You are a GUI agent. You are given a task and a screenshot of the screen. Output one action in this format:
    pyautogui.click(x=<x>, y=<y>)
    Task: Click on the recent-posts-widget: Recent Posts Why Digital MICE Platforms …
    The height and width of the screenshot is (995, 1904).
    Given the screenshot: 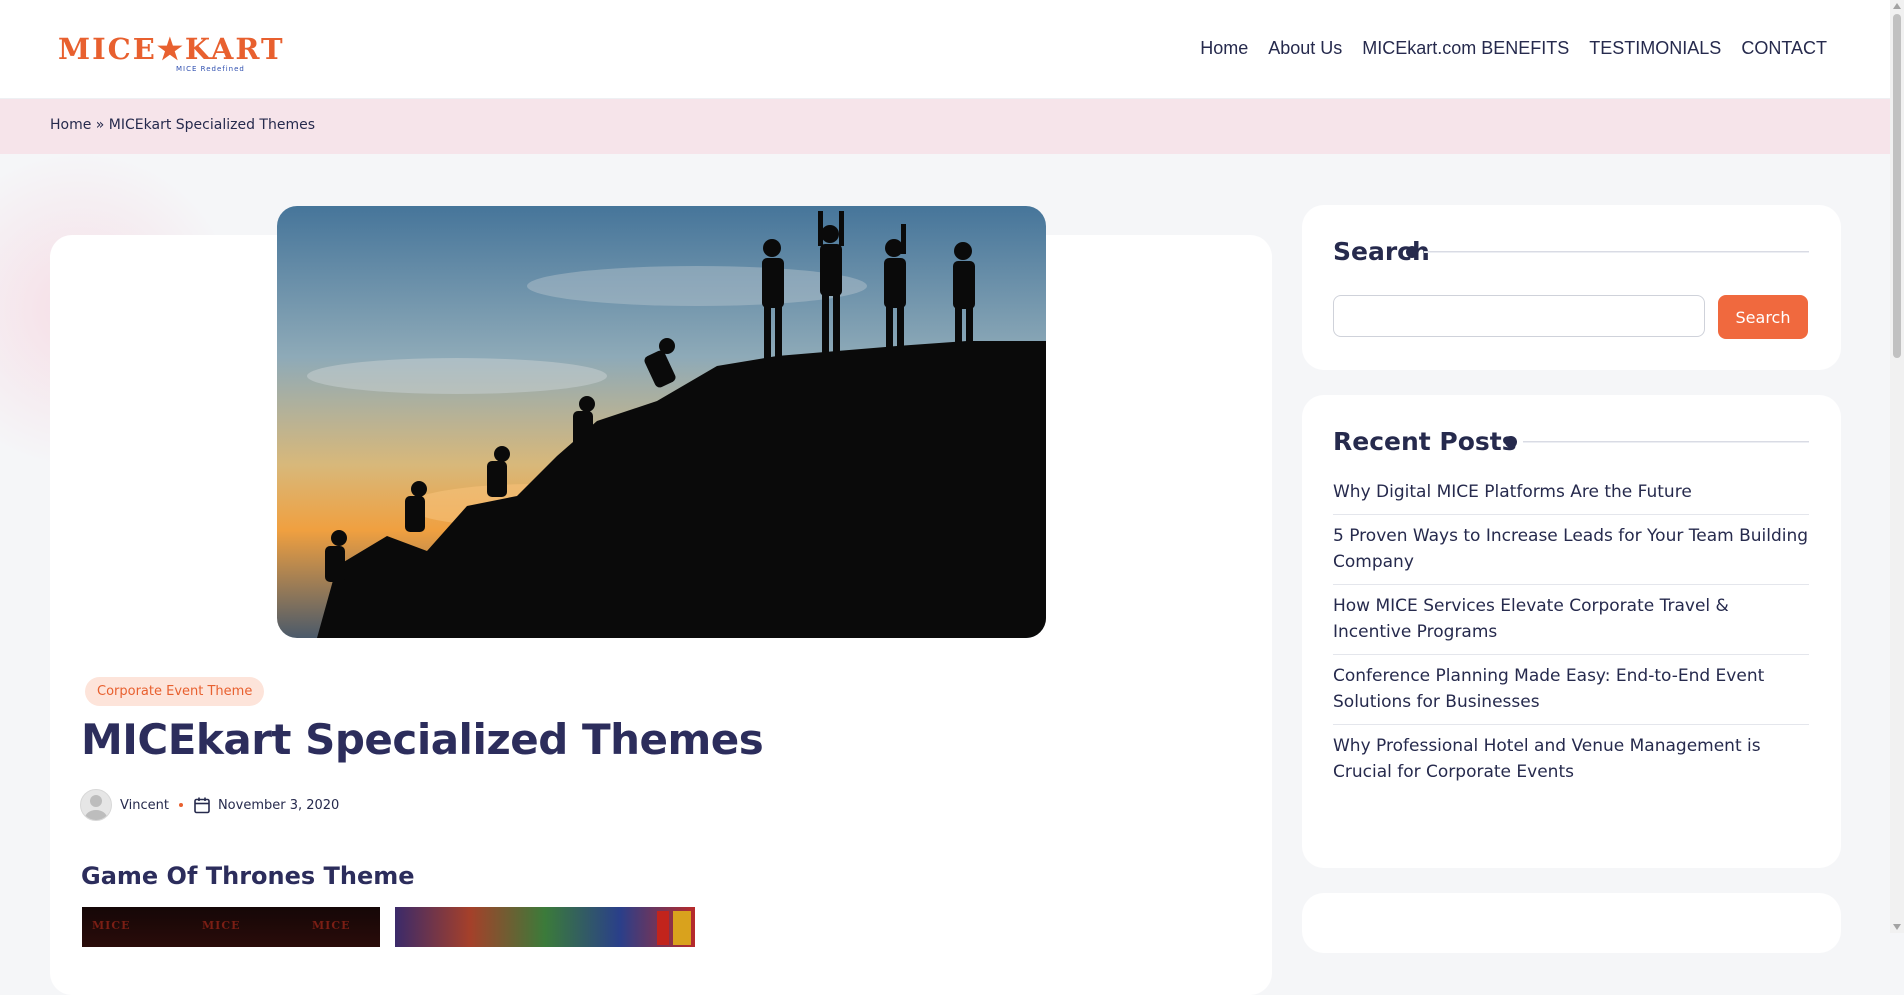 What is the action you would take?
    pyautogui.click(x=1571, y=631)
    